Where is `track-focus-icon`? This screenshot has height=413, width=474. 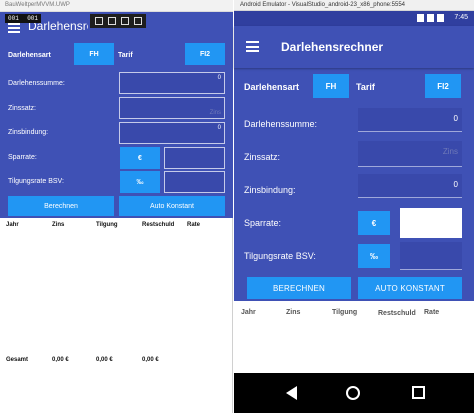 track-focus-icon is located at coordinates (124, 21).